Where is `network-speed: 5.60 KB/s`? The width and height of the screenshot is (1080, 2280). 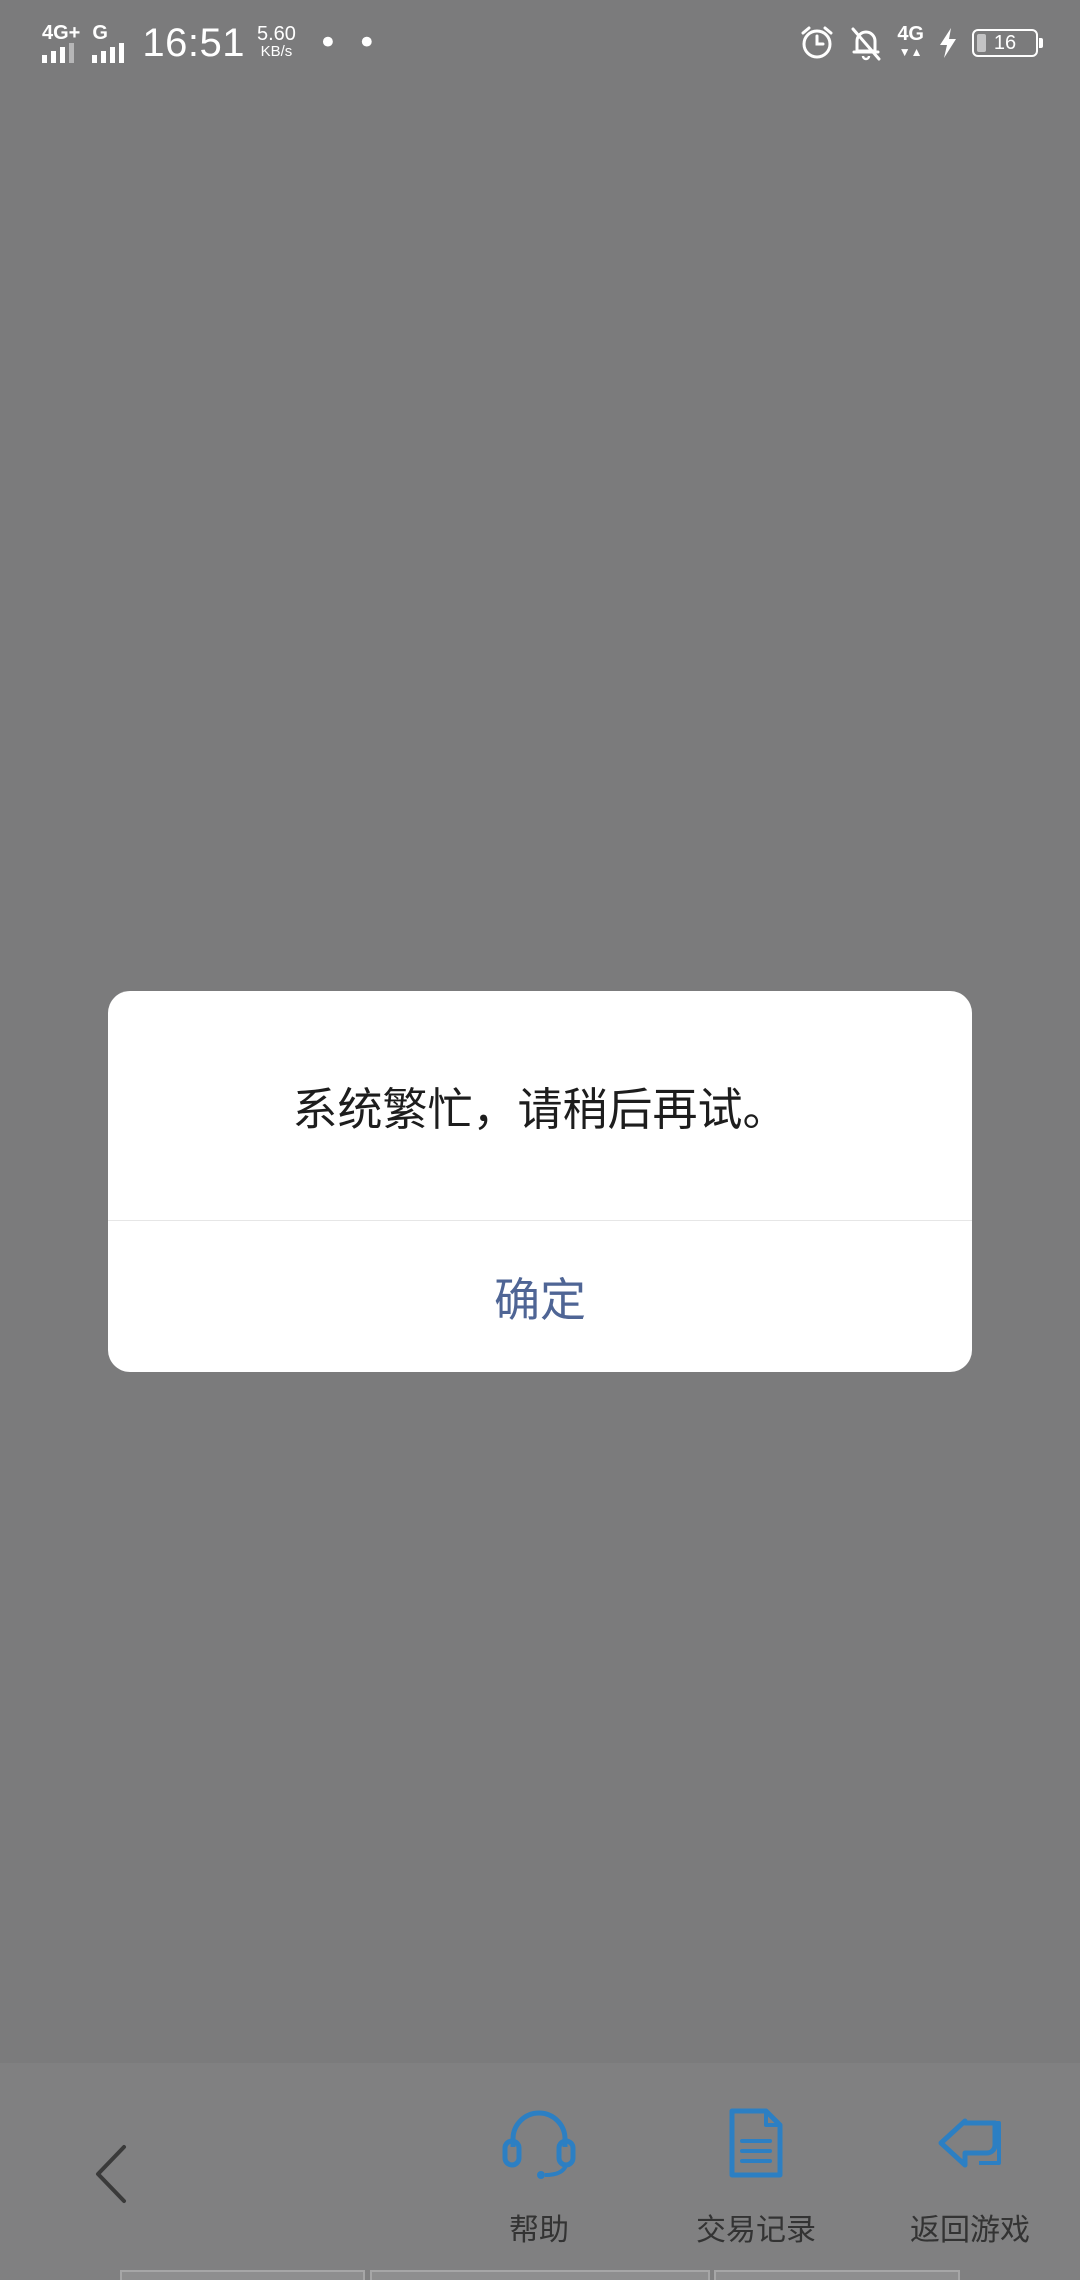 network-speed: 5.60 KB/s is located at coordinates (276, 42).